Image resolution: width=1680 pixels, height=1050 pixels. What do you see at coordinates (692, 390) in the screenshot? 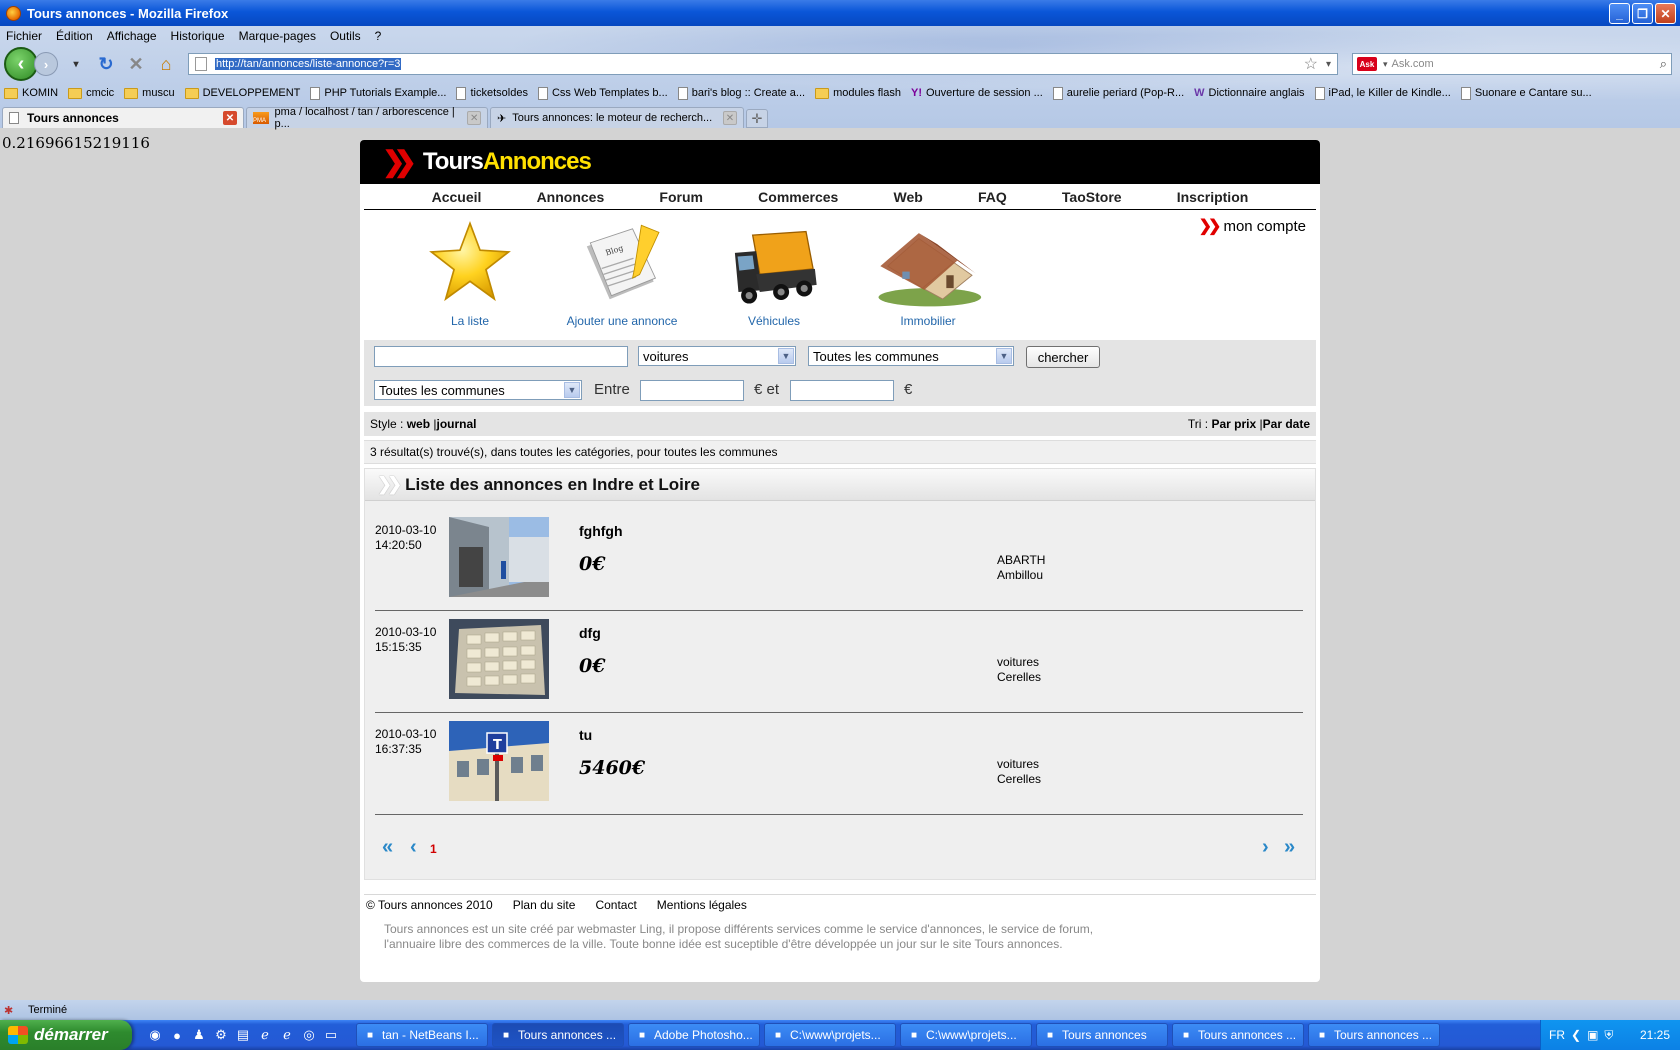
I see `price-min-input` at bounding box center [692, 390].